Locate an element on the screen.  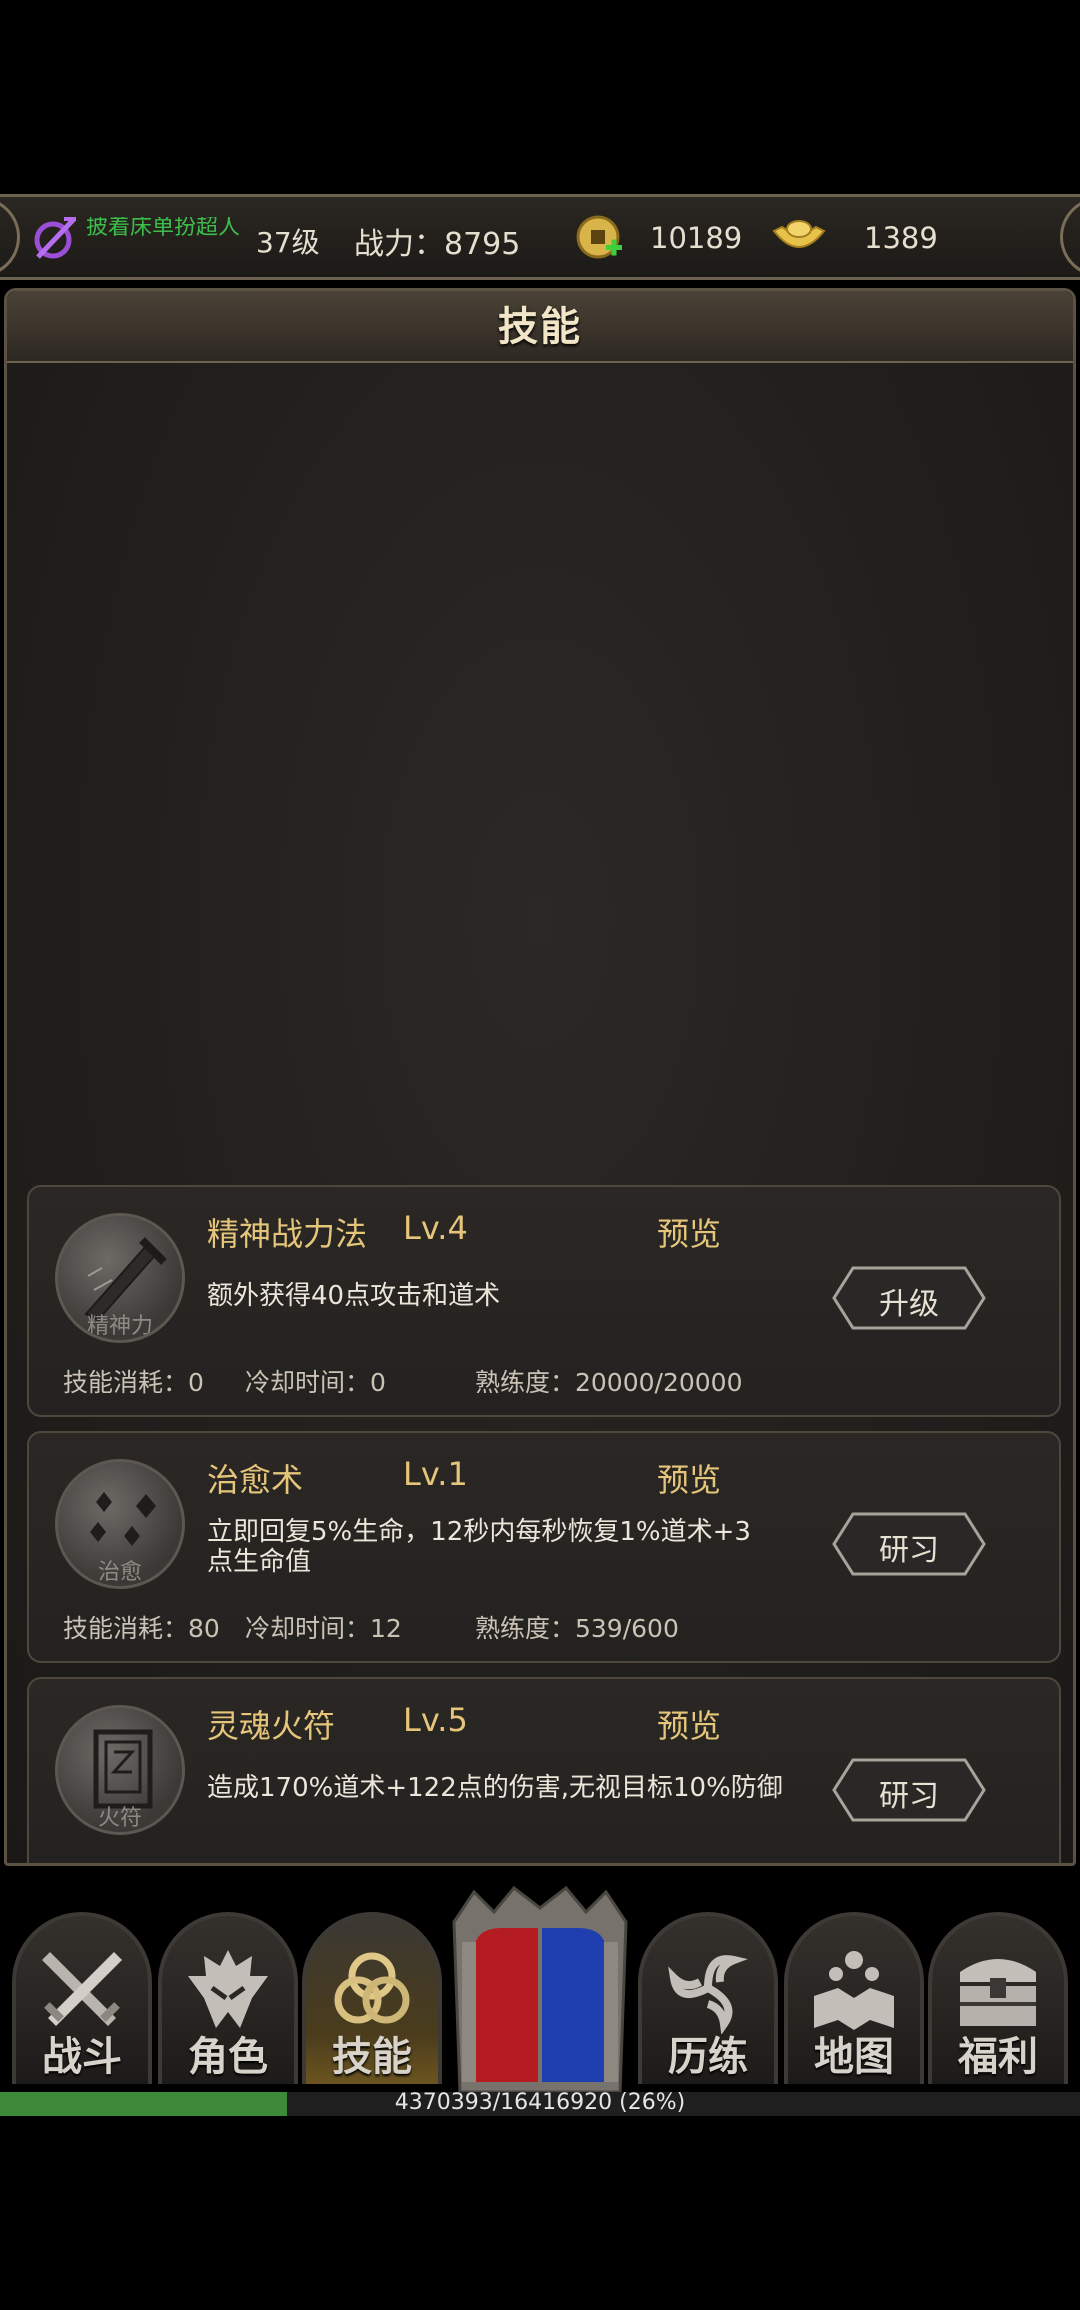
skill-cost: 技能消耗：80 is located at coordinates (141, 1628).